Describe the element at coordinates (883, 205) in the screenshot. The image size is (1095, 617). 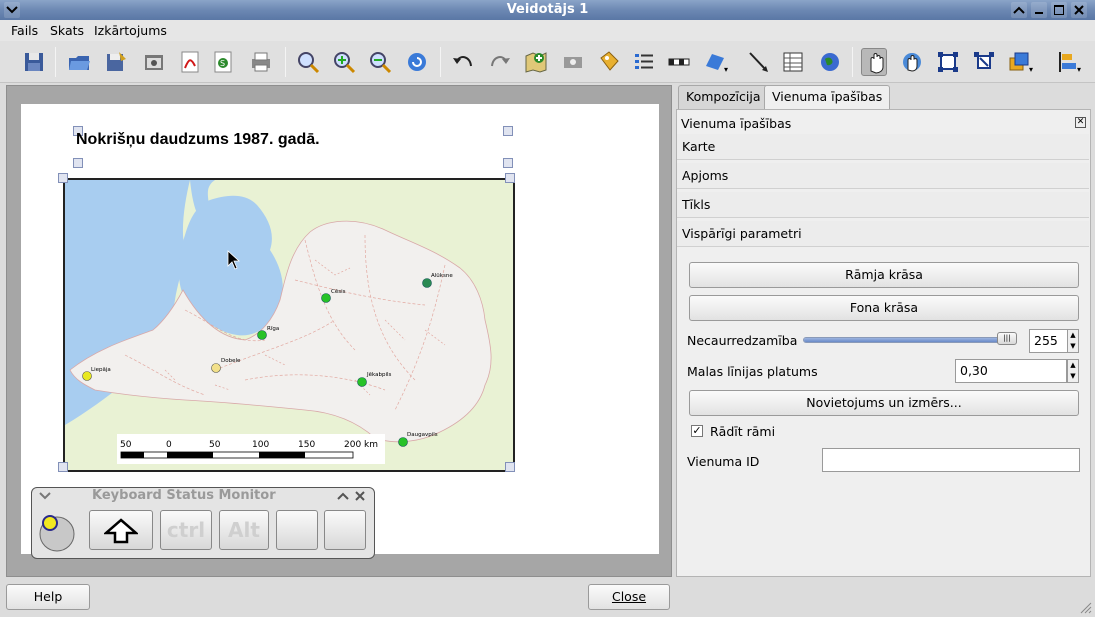
I see `section-tikls: Tīkls` at that location.